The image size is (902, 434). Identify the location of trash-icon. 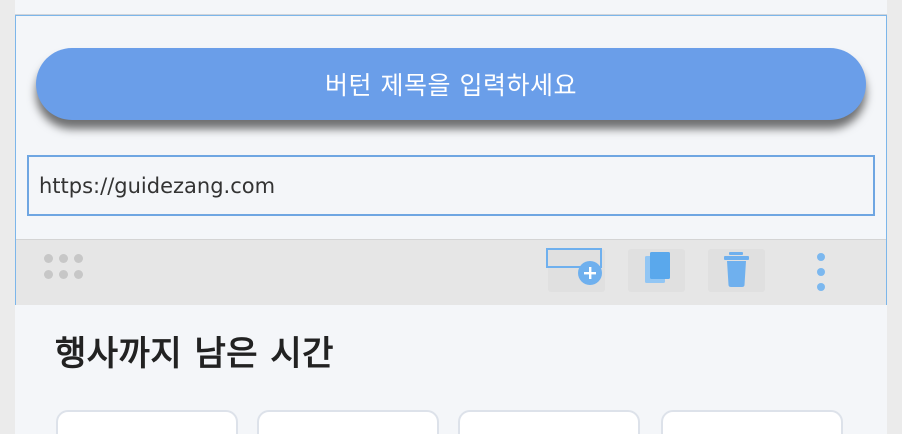
(736, 269).